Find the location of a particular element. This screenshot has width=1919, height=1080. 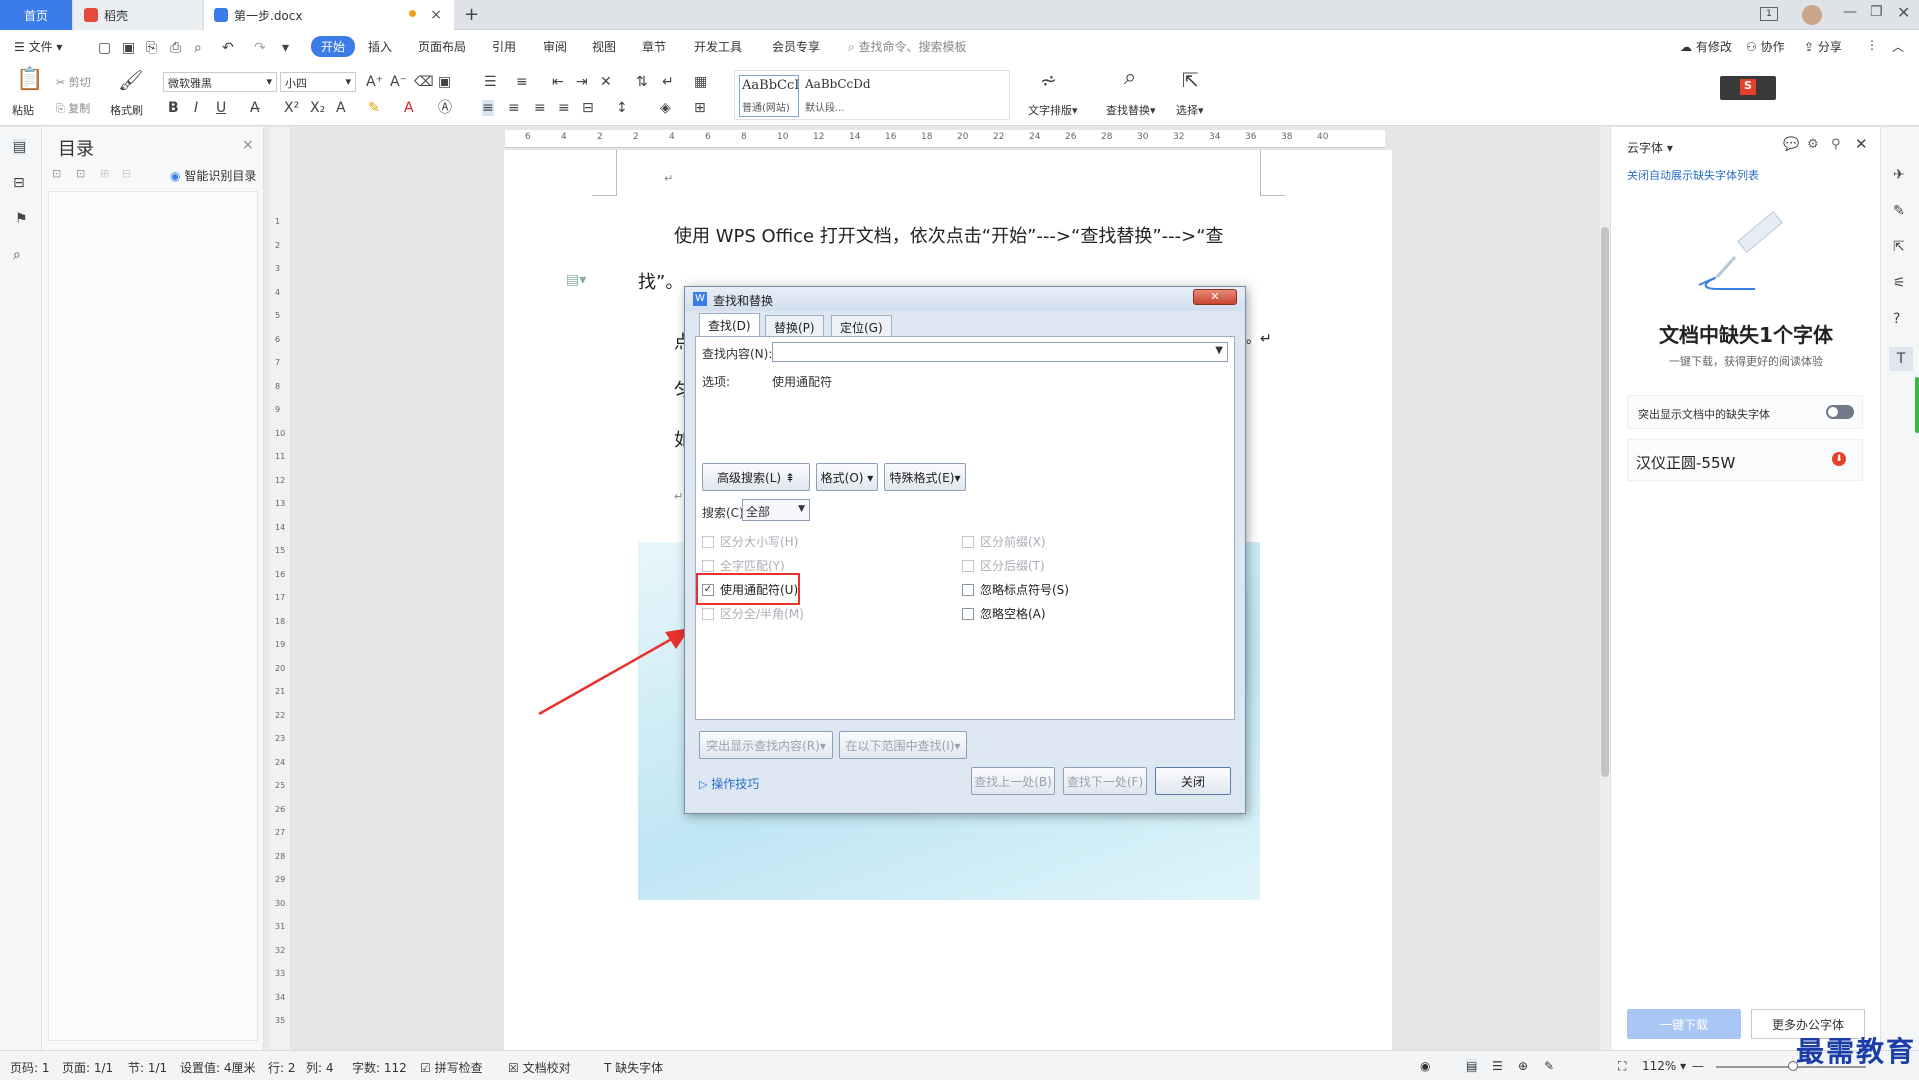

tips-link: ▷ 操作技巧 is located at coordinates (729, 783).